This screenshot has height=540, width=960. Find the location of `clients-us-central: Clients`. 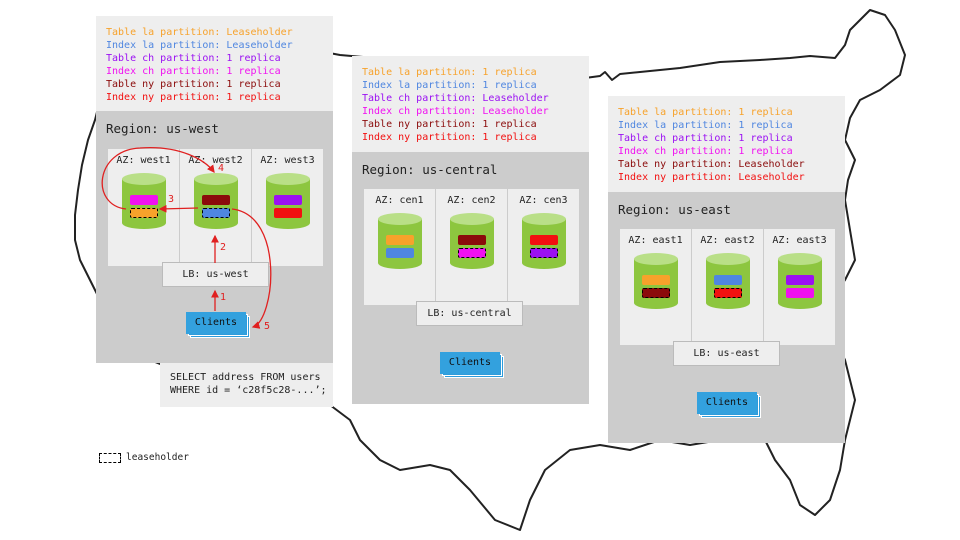

clients-us-central: Clients is located at coordinates (472, 365).